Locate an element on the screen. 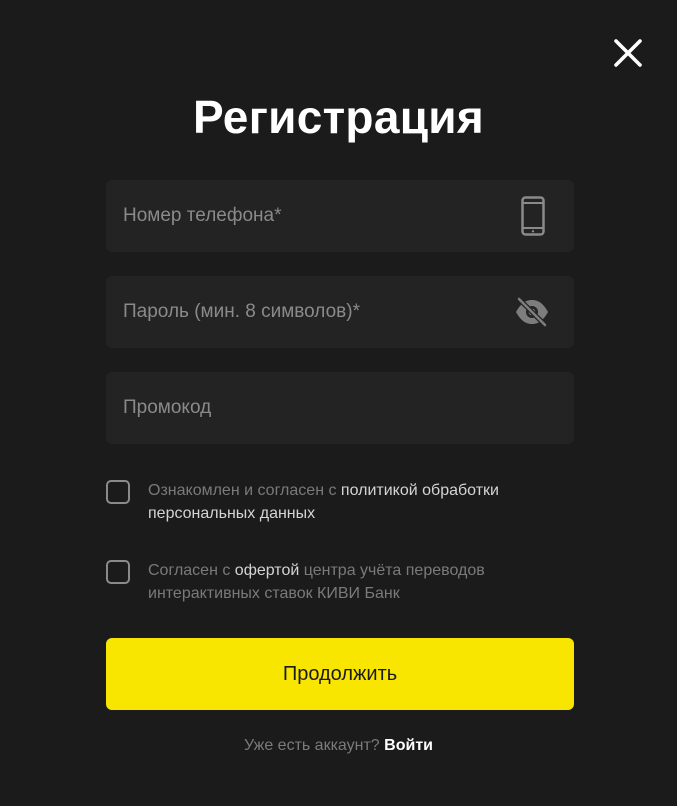 This screenshot has width=677, height=806. close-button is located at coordinates (628, 53).